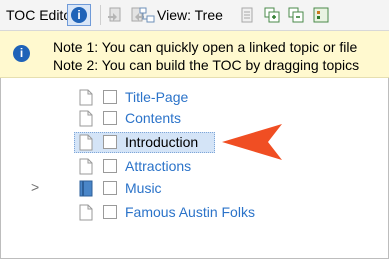  I want to click on callout-arrow-icon, so click(252, 142).